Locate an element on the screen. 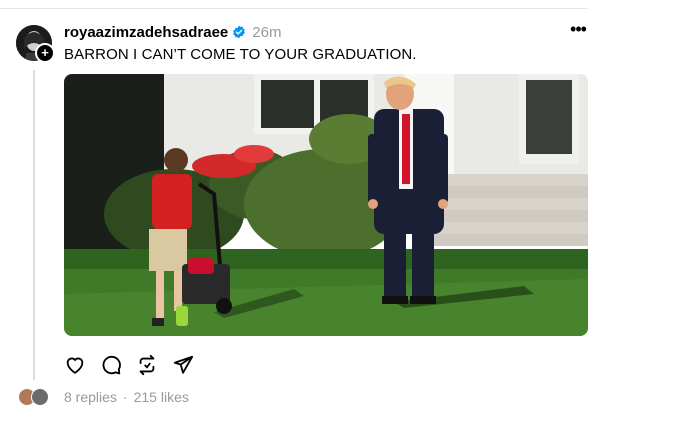 The width and height of the screenshot is (685, 421). post-footer: 8 replies · 215 likes is located at coordinates (103, 397).